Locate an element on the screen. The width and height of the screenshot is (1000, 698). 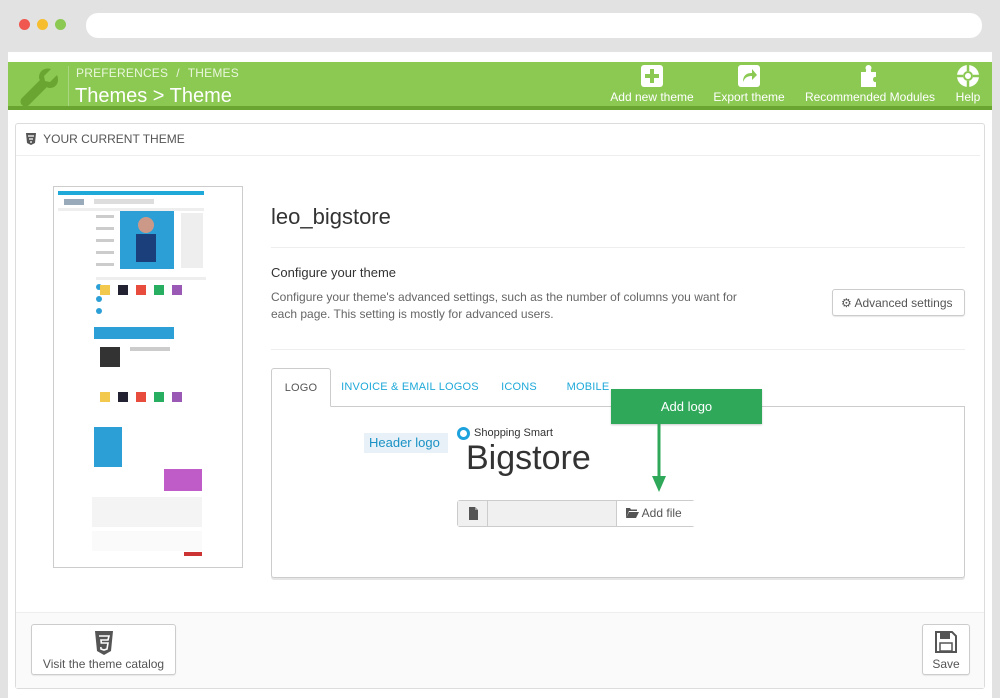
add-logo-callout: Add logo is located at coordinates (686, 406).